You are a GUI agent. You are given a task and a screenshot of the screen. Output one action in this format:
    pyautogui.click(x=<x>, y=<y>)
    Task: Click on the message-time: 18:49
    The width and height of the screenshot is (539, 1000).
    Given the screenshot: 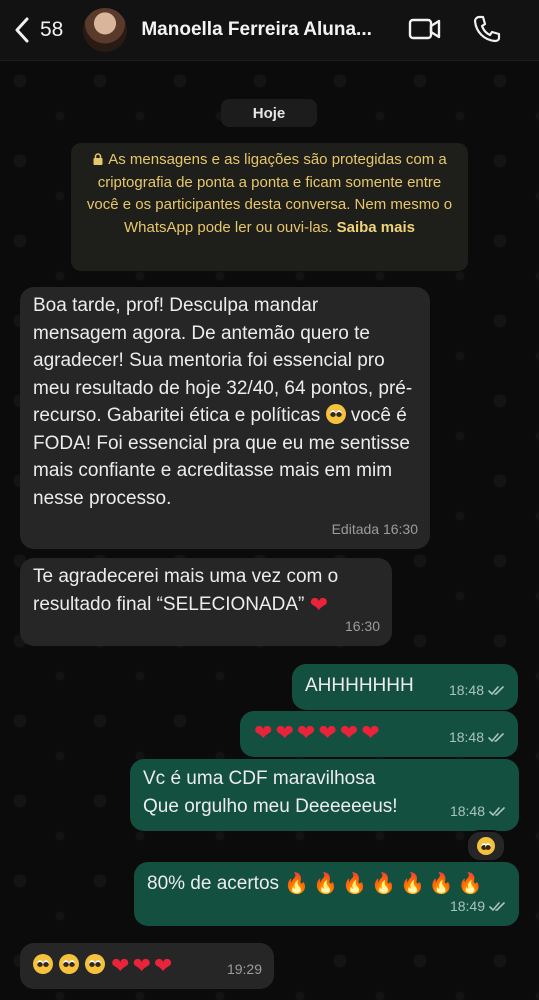 What is the action you would take?
    pyautogui.click(x=467, y=905)
    